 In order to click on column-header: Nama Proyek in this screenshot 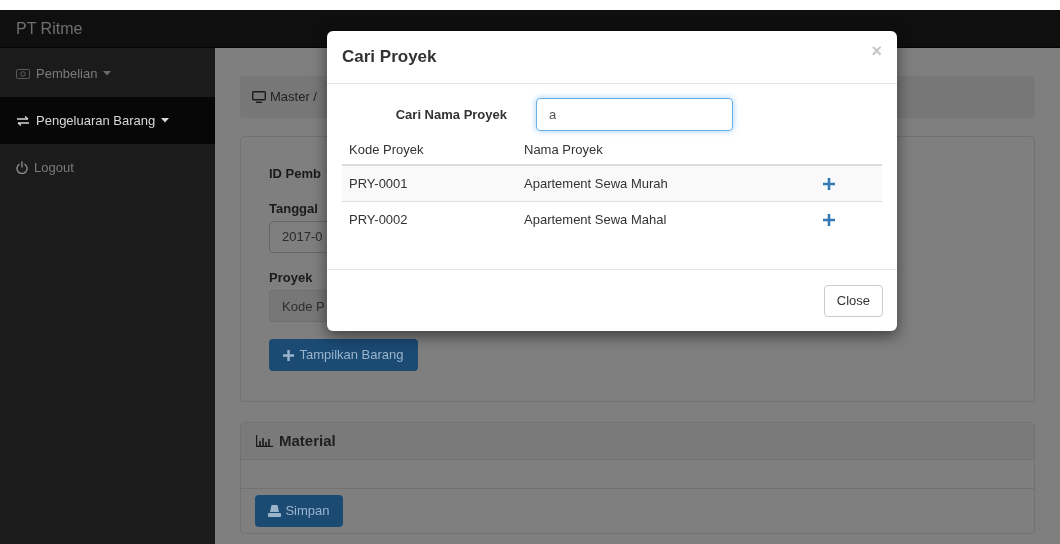, I will do `click(563, 150)`.